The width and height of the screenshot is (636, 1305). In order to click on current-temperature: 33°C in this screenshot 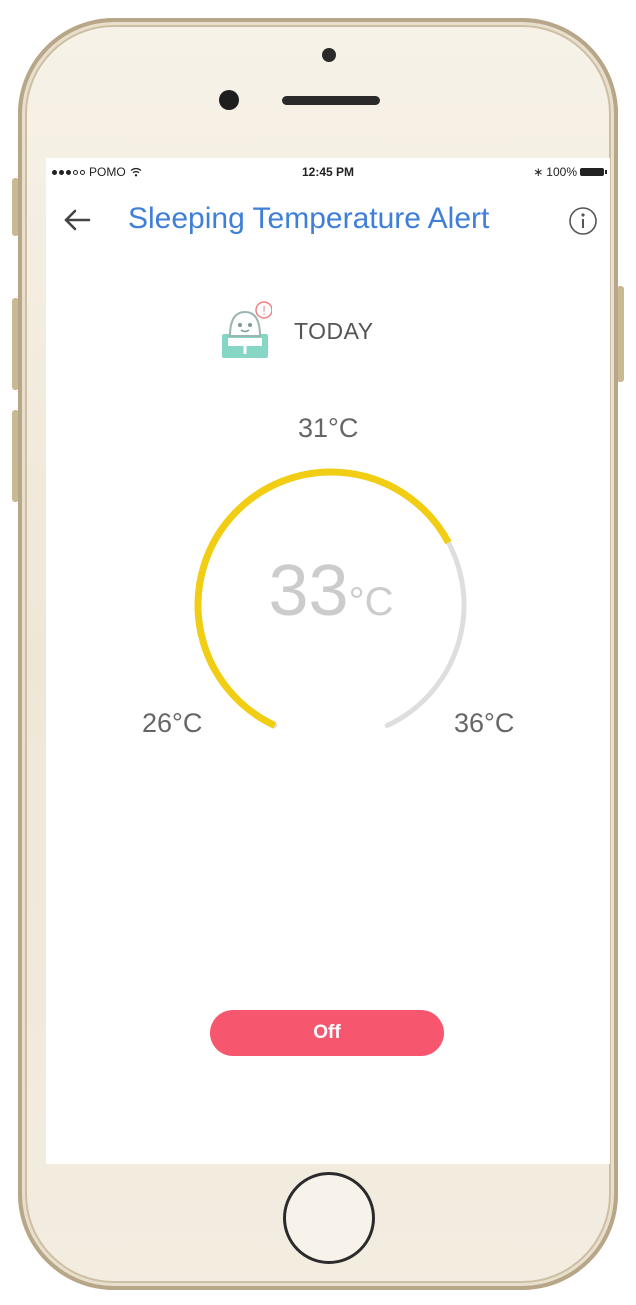, I will do `click(331, 591)`.